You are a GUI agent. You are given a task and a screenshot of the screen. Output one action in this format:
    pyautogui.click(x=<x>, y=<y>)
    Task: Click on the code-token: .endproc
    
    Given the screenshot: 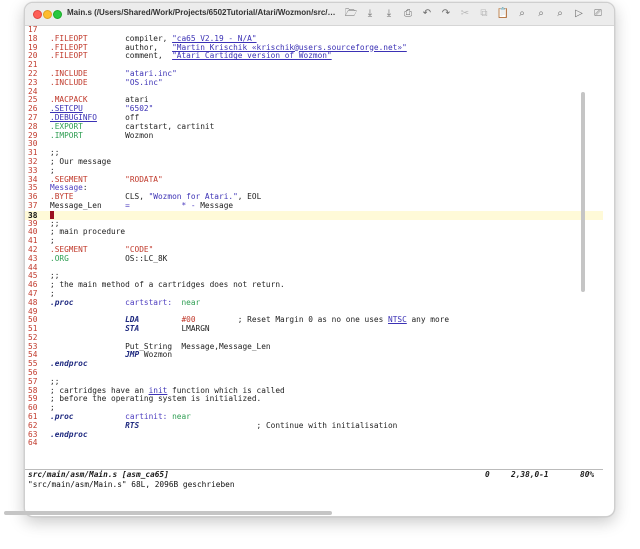 What is the action you would take?
    pyautogui.click(x=69, y=434)
    